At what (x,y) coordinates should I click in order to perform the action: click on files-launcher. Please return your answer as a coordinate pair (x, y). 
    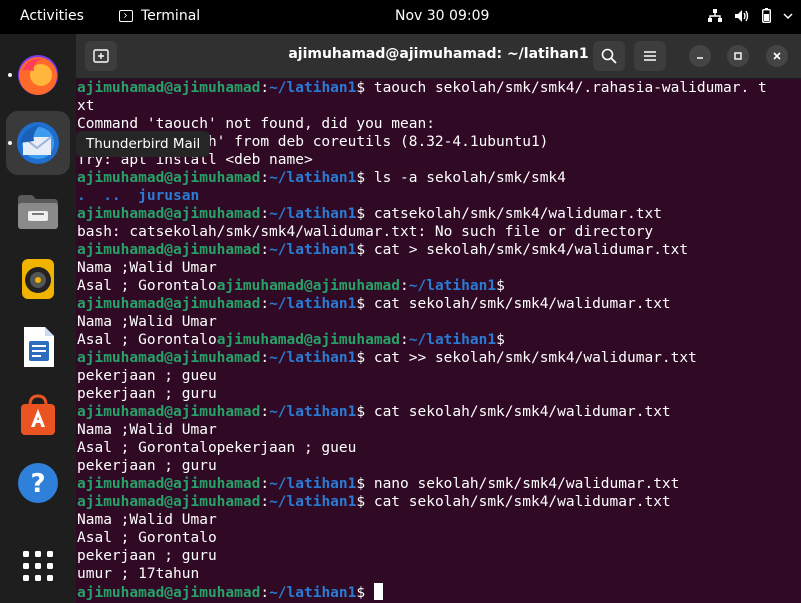
    Looking at the image, I should click on (38, 211).